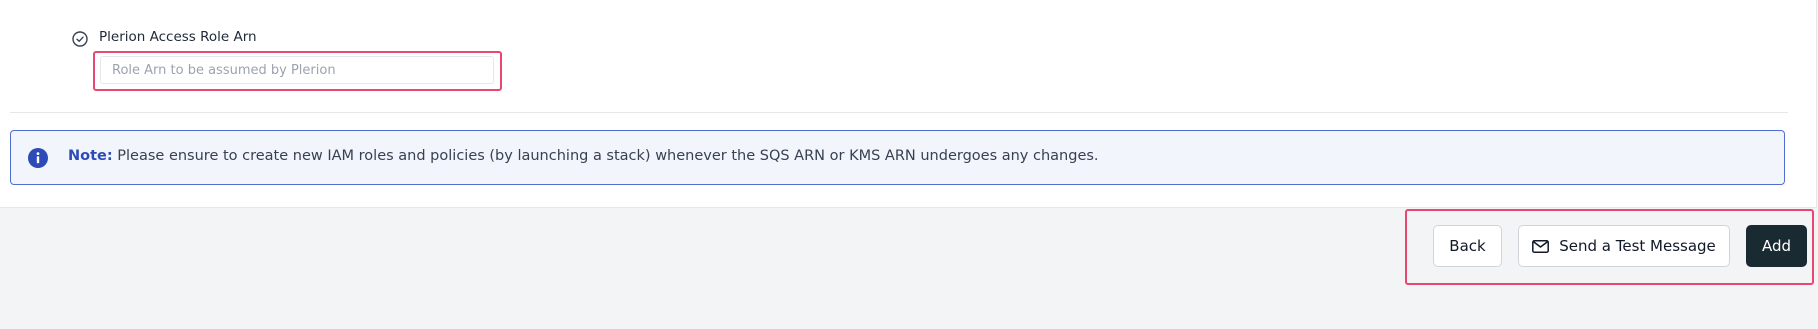 This screenshot has width=1818, height=329. I want to click on add-button-label: Add, so click(1776, 246).